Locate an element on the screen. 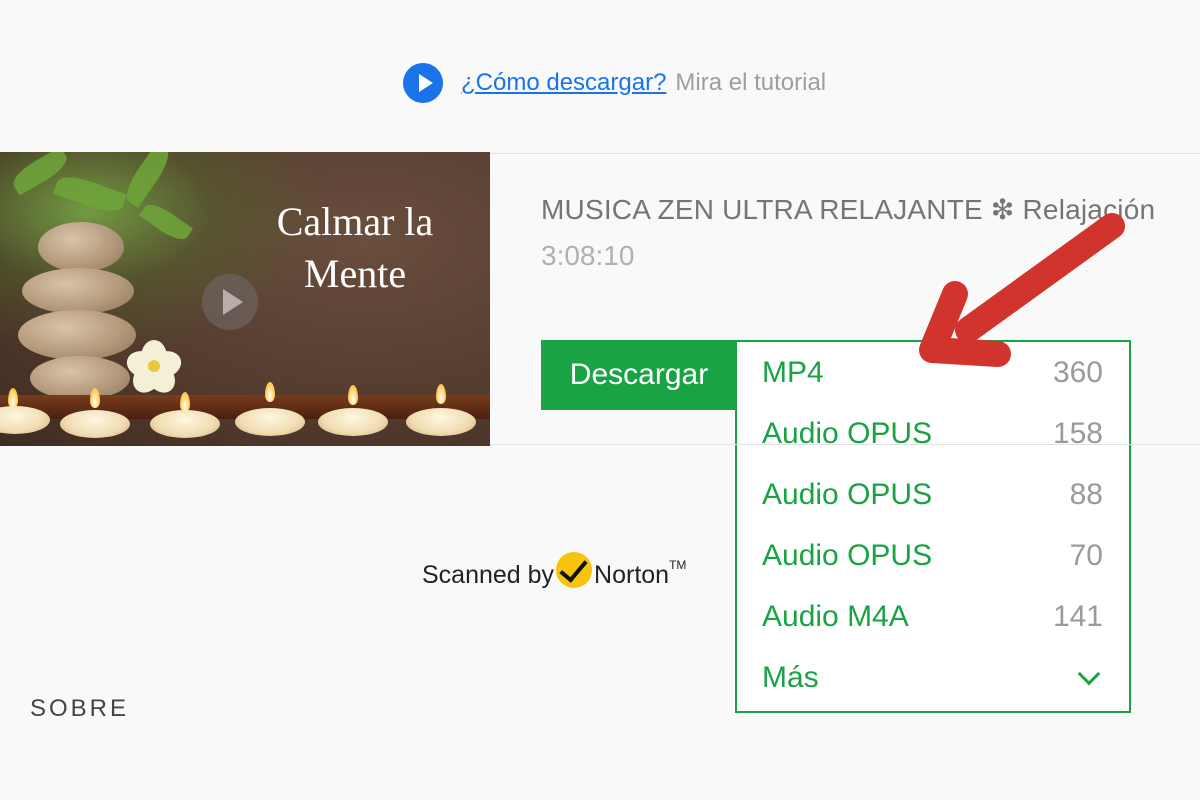 The image size is (1200, 800). annotation-arrow-icon is located at coordinates (1022, 290).